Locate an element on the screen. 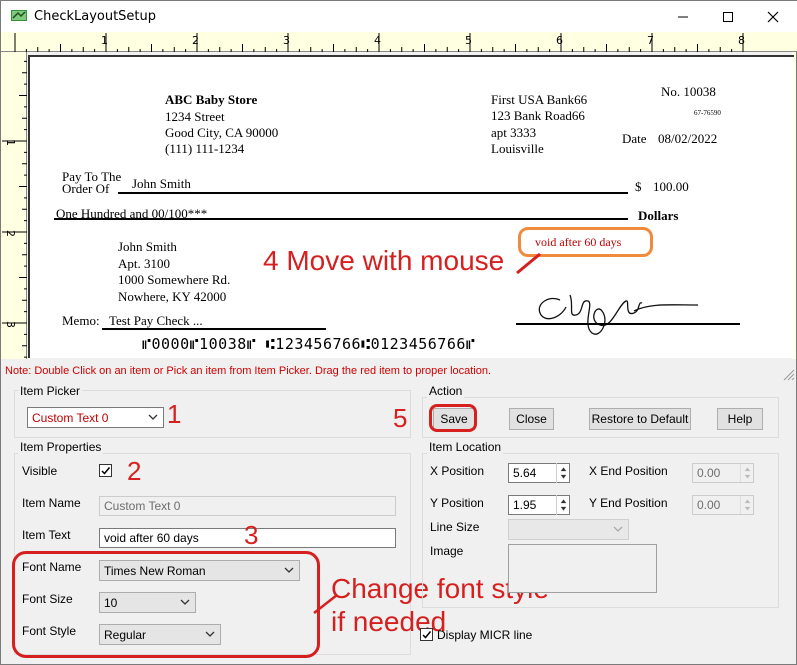 This screenshot has height=665, width=797. item-picker-label: Item Picker is located at coordinates (50, 391).